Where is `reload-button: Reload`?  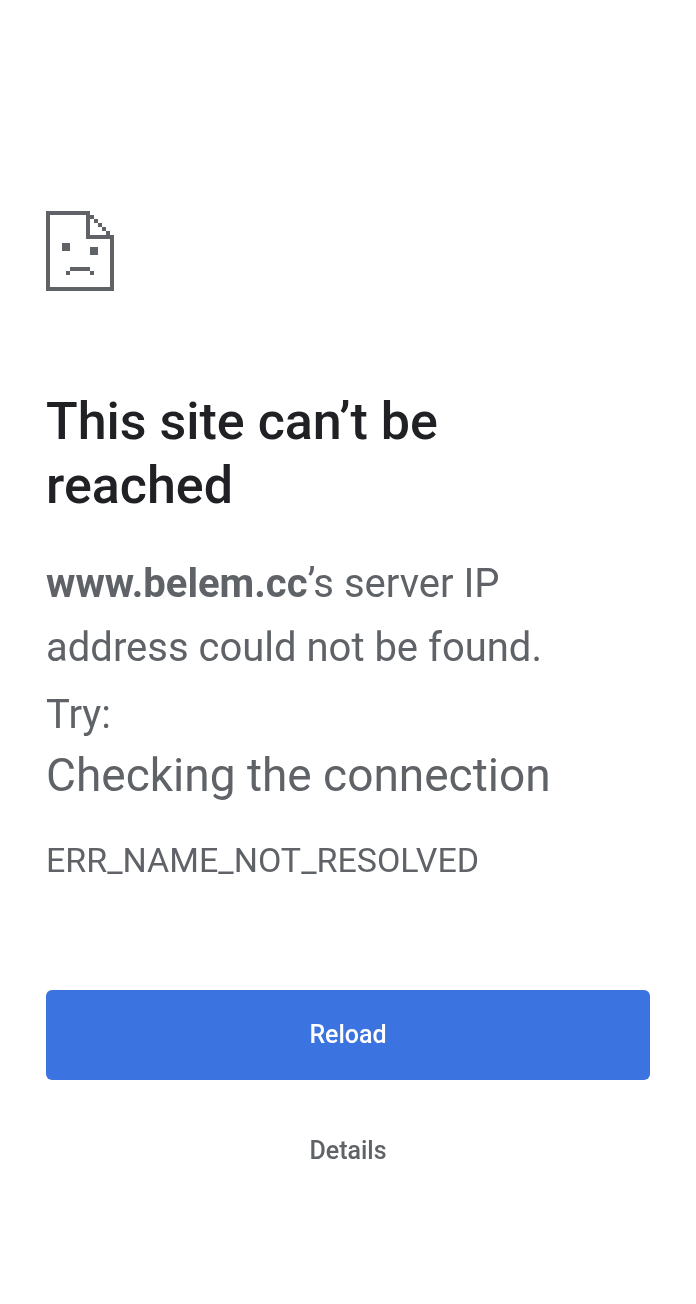
reload-button: Reload is located at coordinates (348, 1035).